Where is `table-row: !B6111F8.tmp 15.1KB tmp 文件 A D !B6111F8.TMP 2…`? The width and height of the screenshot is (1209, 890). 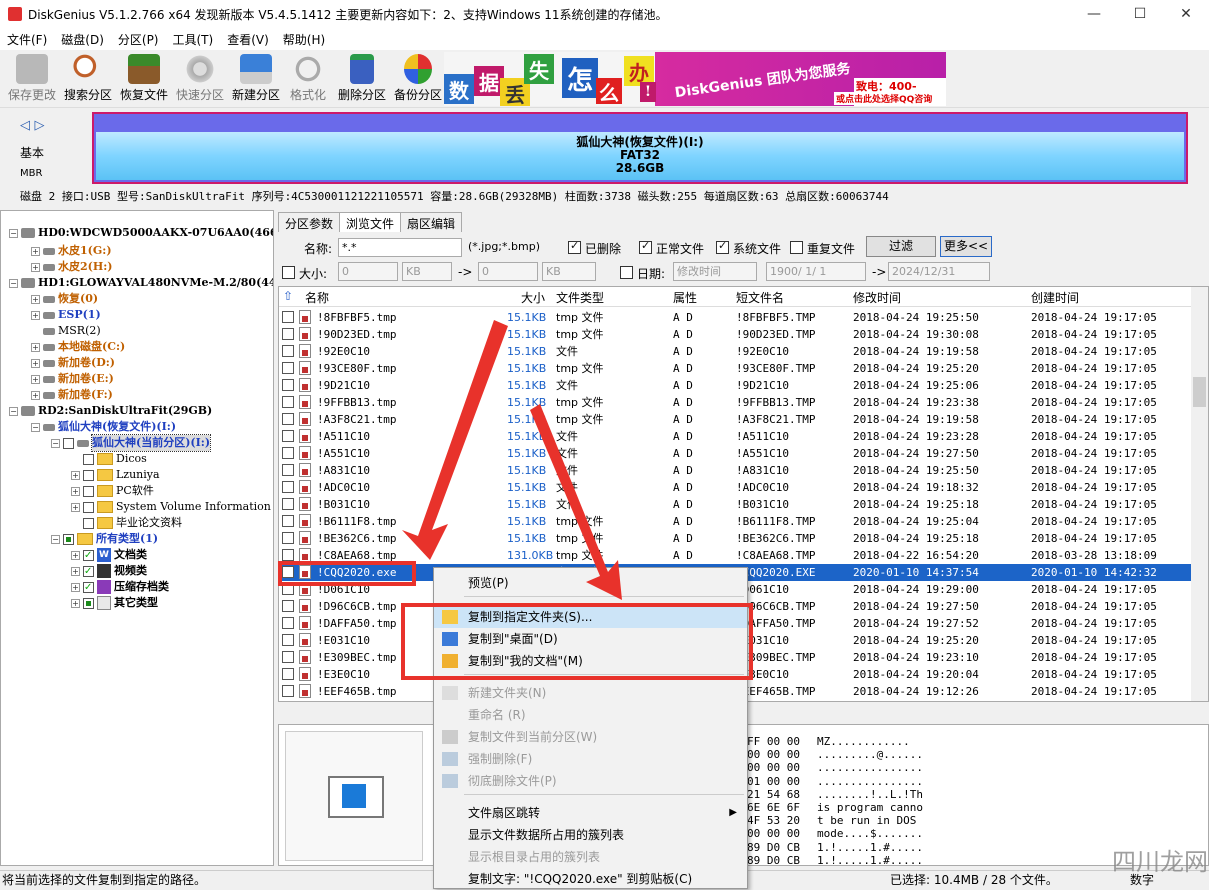
table-row: !B6111F8.tmp 15.1KB tmp 文件 A D !B6111F8.TMP 2… is located at coordinates (735, 521).